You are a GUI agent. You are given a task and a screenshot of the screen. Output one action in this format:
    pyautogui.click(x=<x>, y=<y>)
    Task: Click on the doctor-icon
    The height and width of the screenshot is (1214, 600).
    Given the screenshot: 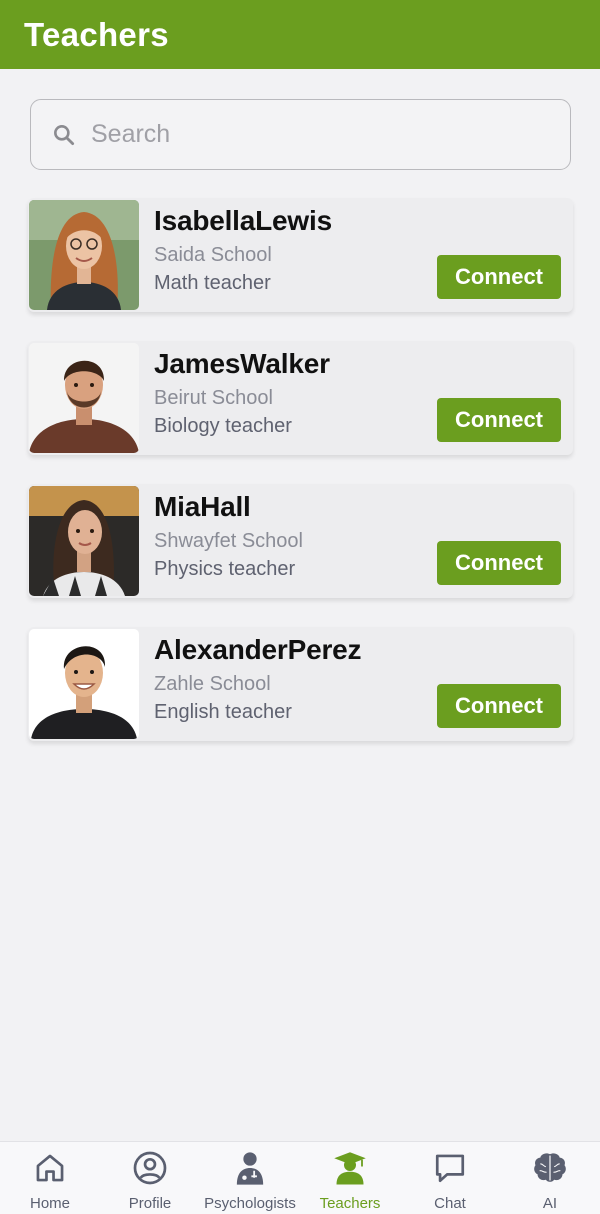 What is the action you would take?
    pyautogui.click(x=250, y=1168)
    